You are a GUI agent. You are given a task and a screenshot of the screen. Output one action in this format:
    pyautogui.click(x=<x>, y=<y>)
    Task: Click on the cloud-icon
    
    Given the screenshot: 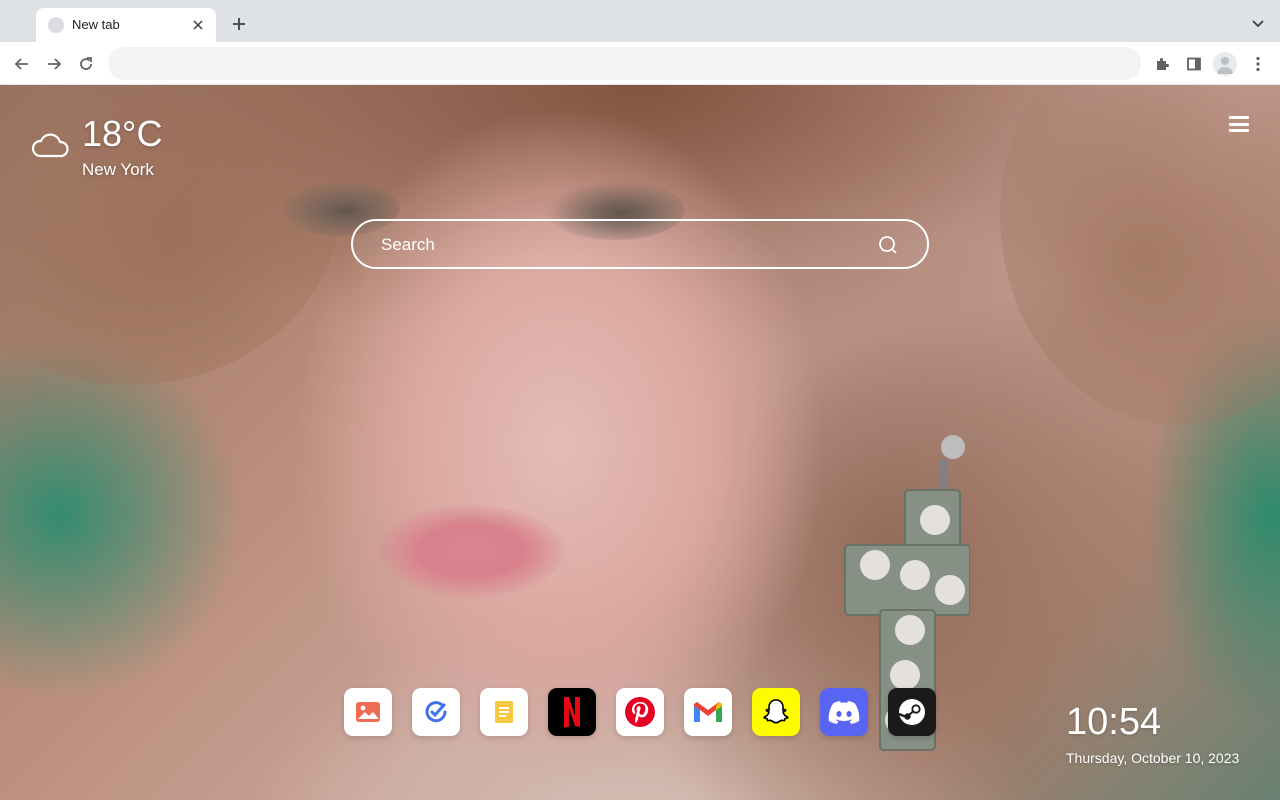 What is the action you would take?
    pyautogui.click(x=50, y=145)
    